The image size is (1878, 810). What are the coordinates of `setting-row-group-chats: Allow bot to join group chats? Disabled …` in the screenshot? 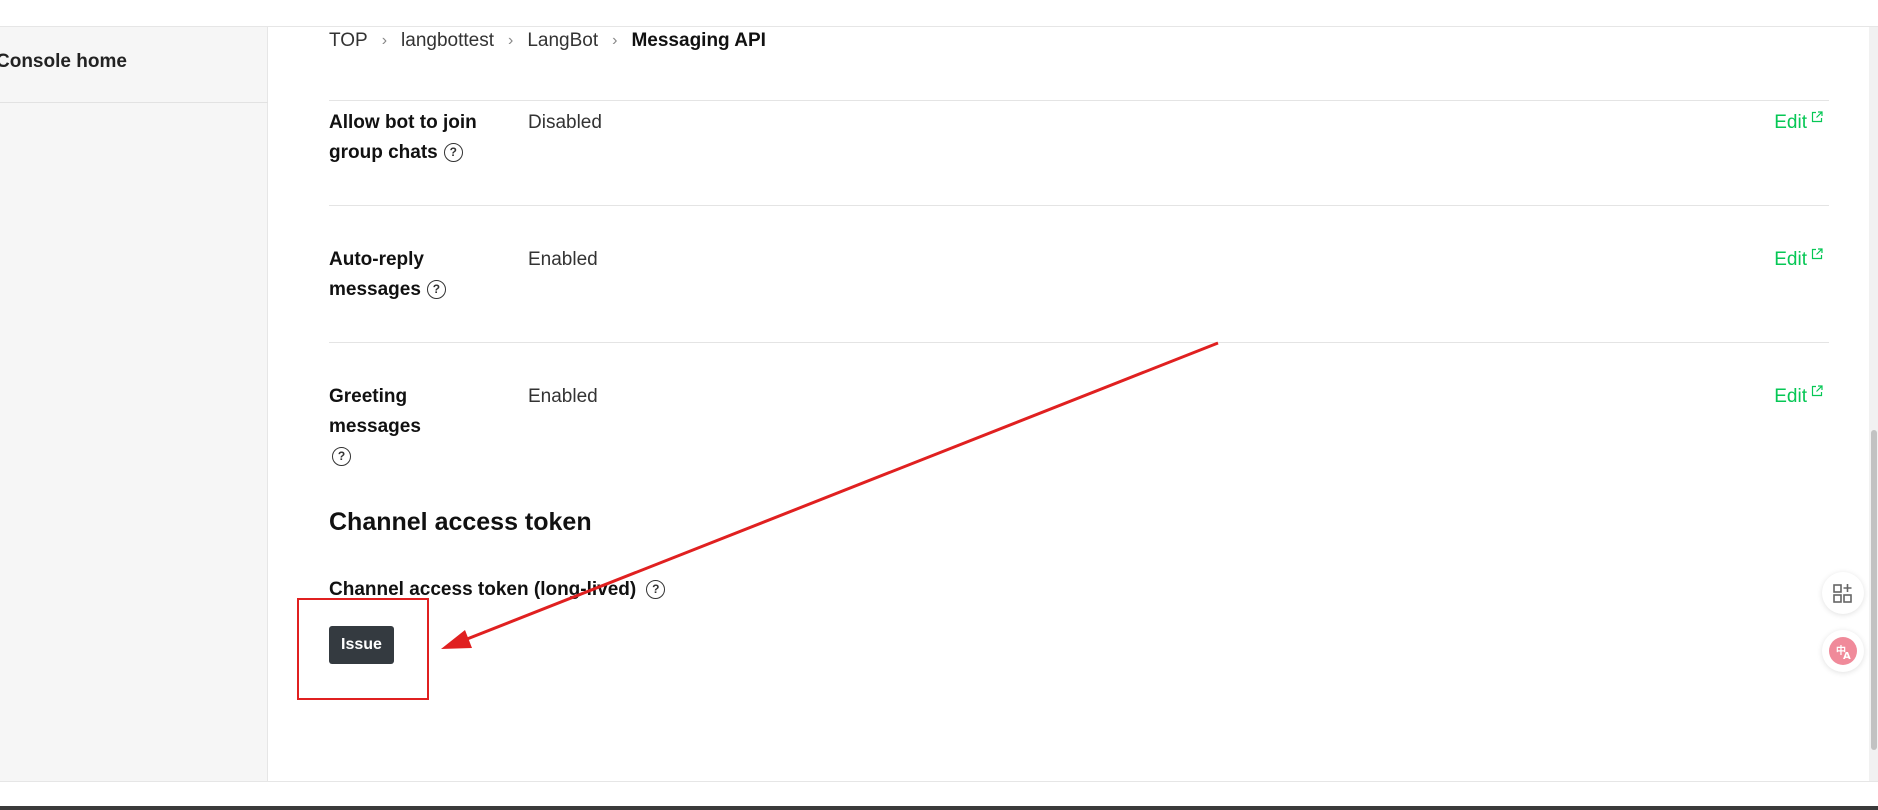 It's located at (1079, 156).